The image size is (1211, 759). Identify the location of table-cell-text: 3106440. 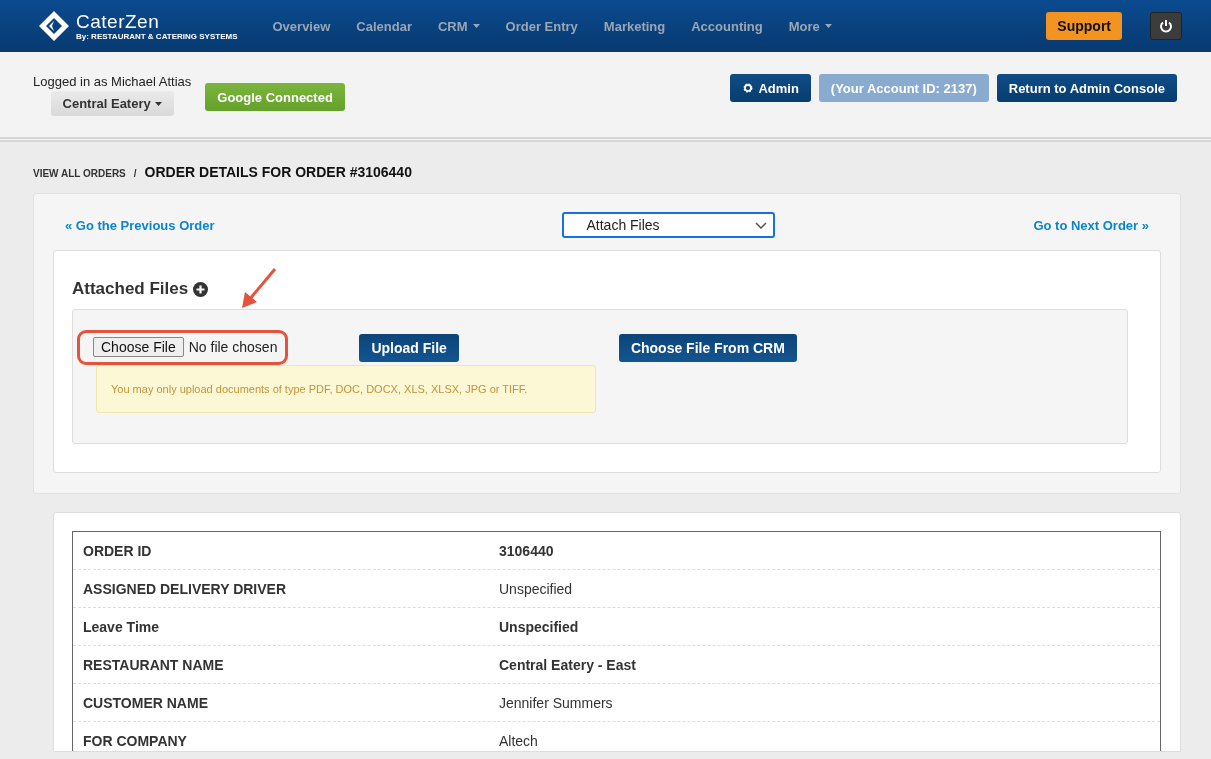
(527, 550).